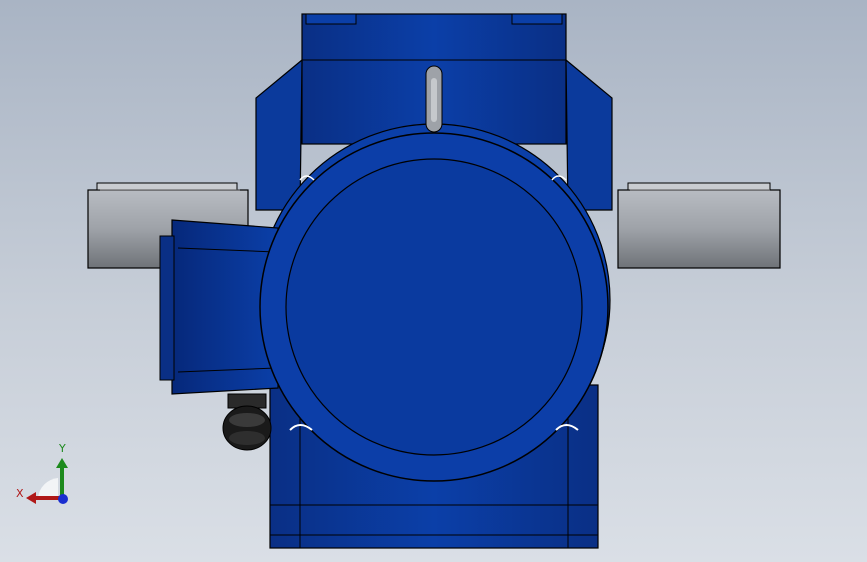  I want to click on reference-triad: Y X, so click(47, 475).